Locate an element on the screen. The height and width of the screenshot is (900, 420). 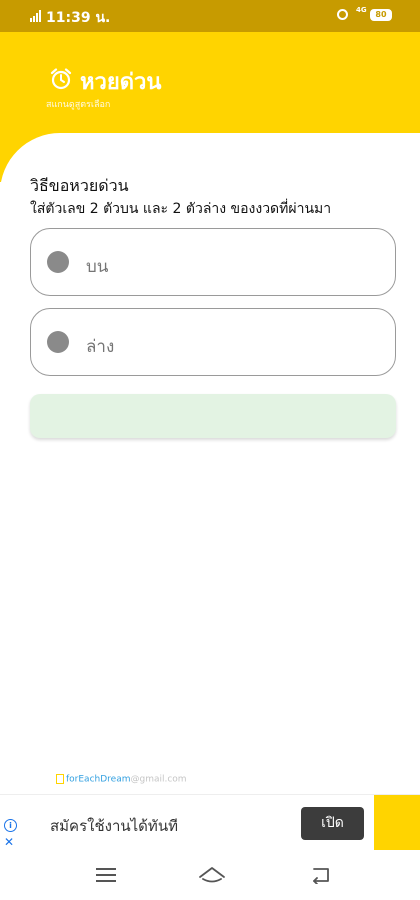
app-title: หวยด่วน is located at coordinates (121, 82).